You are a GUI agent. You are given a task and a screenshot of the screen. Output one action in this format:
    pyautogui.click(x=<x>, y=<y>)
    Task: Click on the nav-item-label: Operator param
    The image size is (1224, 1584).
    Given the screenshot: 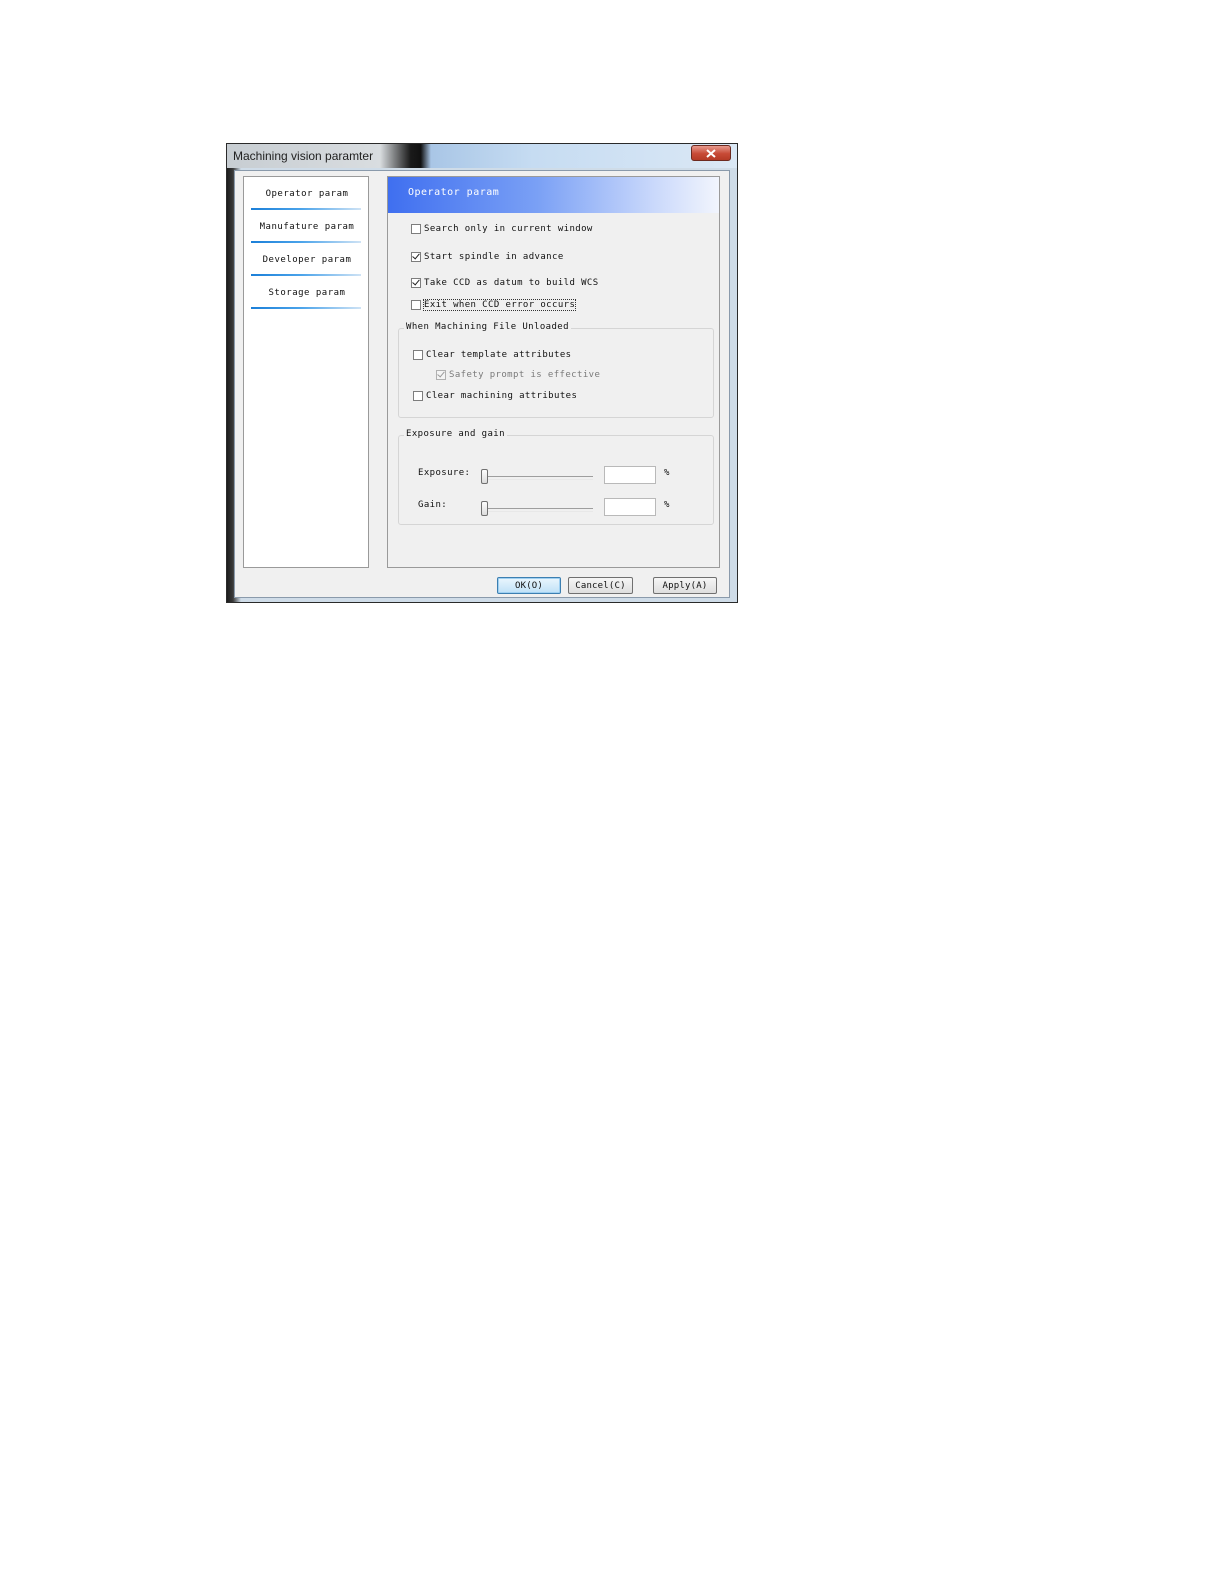 What is the action you would take?
    pyautogui.click(x=307, y=193)
    